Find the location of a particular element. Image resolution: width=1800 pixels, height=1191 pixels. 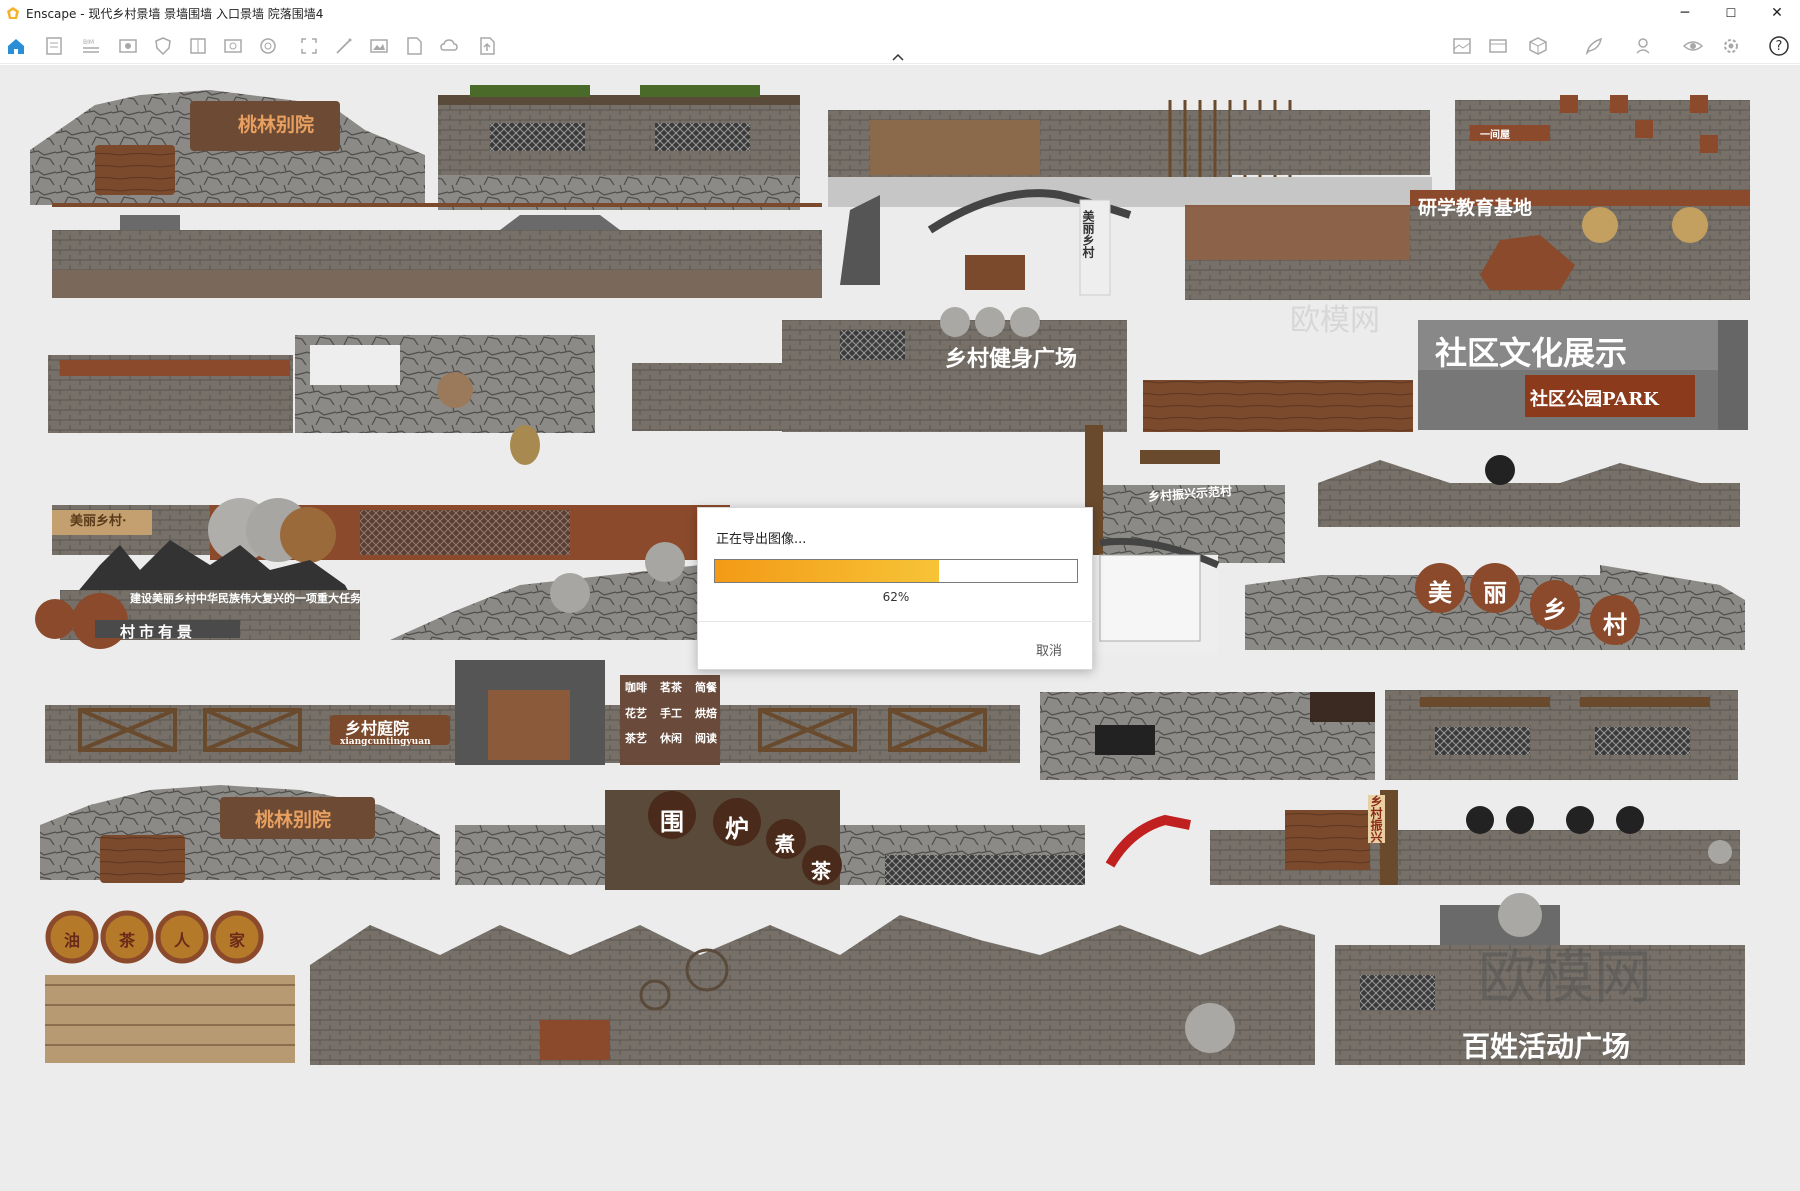

sign-menu-shougong: 手工 is located at coordinates (671, 713).